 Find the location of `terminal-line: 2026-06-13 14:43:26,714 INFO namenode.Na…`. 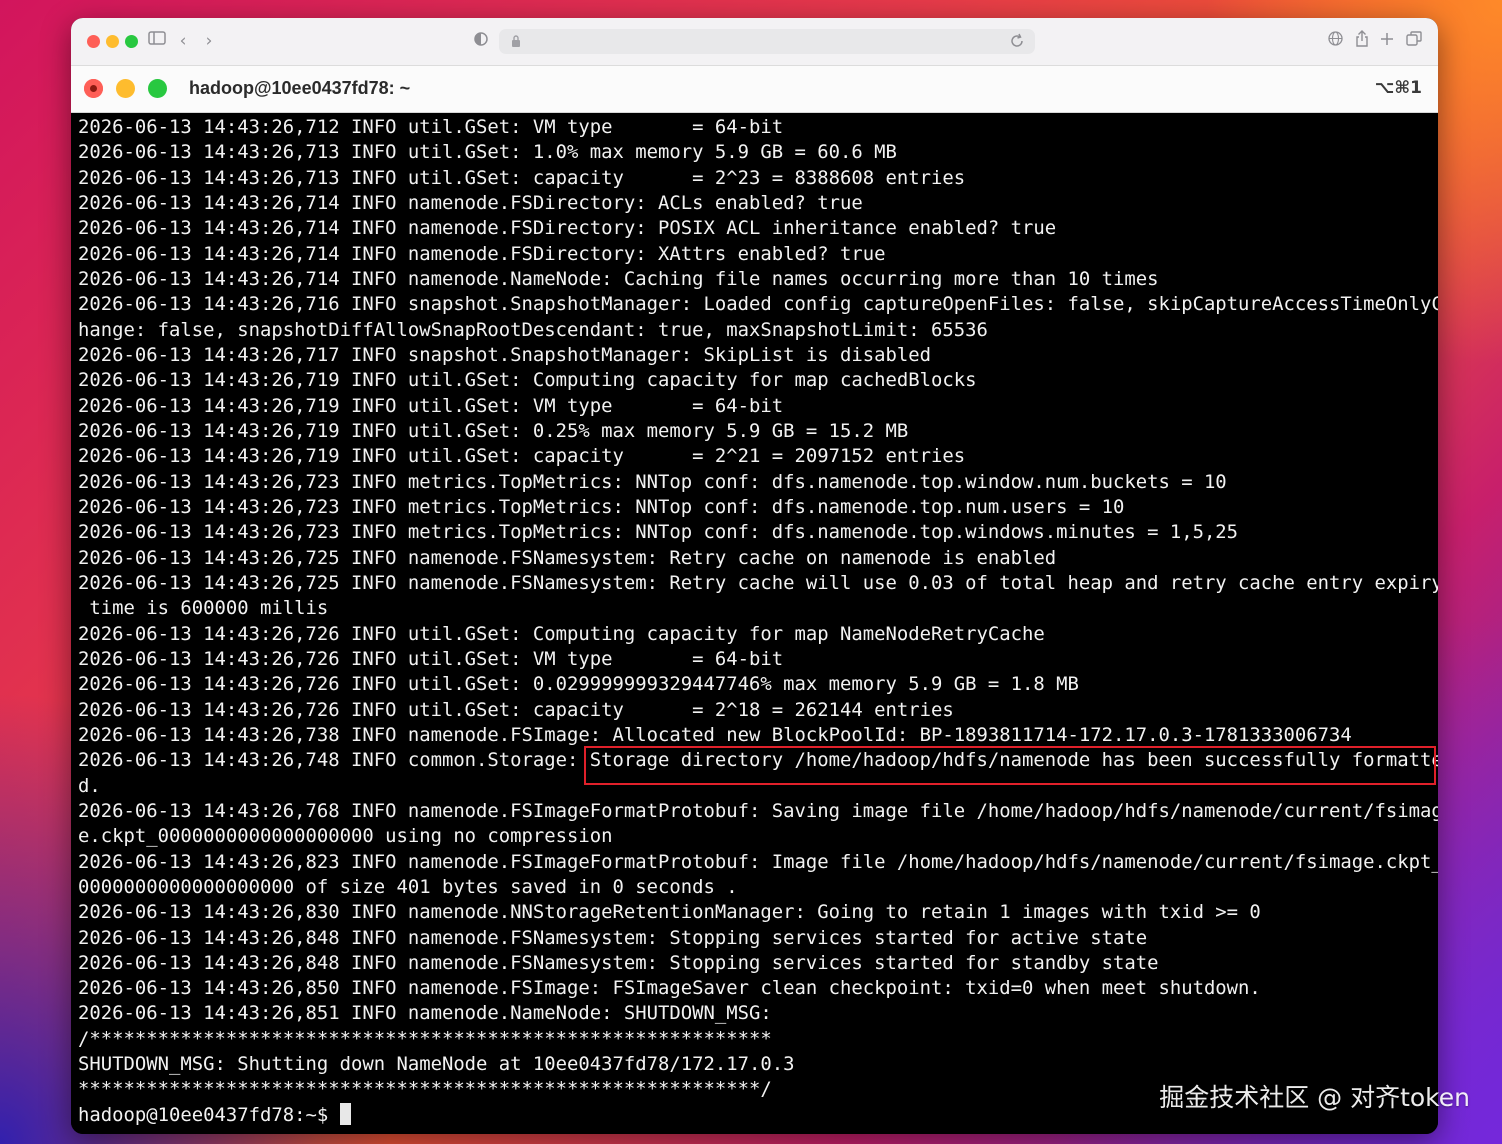

terminal-line: 2026-06-13 14:43:26,714 INFO namenode.Na… is located at coordinates (618, 278).